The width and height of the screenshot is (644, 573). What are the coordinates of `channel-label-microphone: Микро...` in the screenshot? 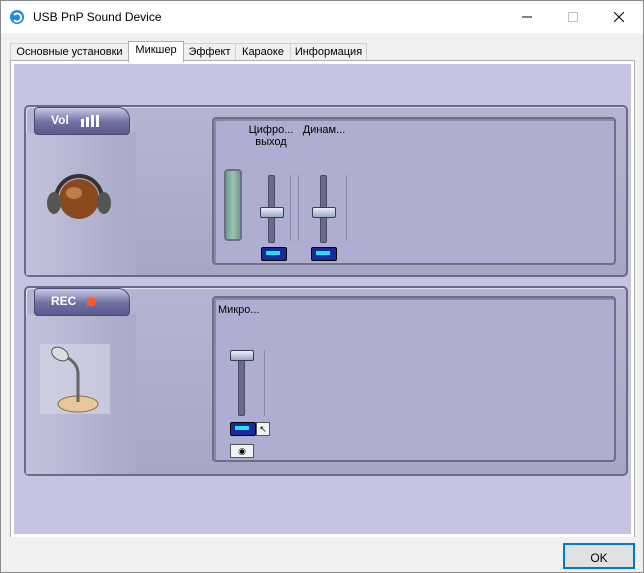 It's located at (239, 310).